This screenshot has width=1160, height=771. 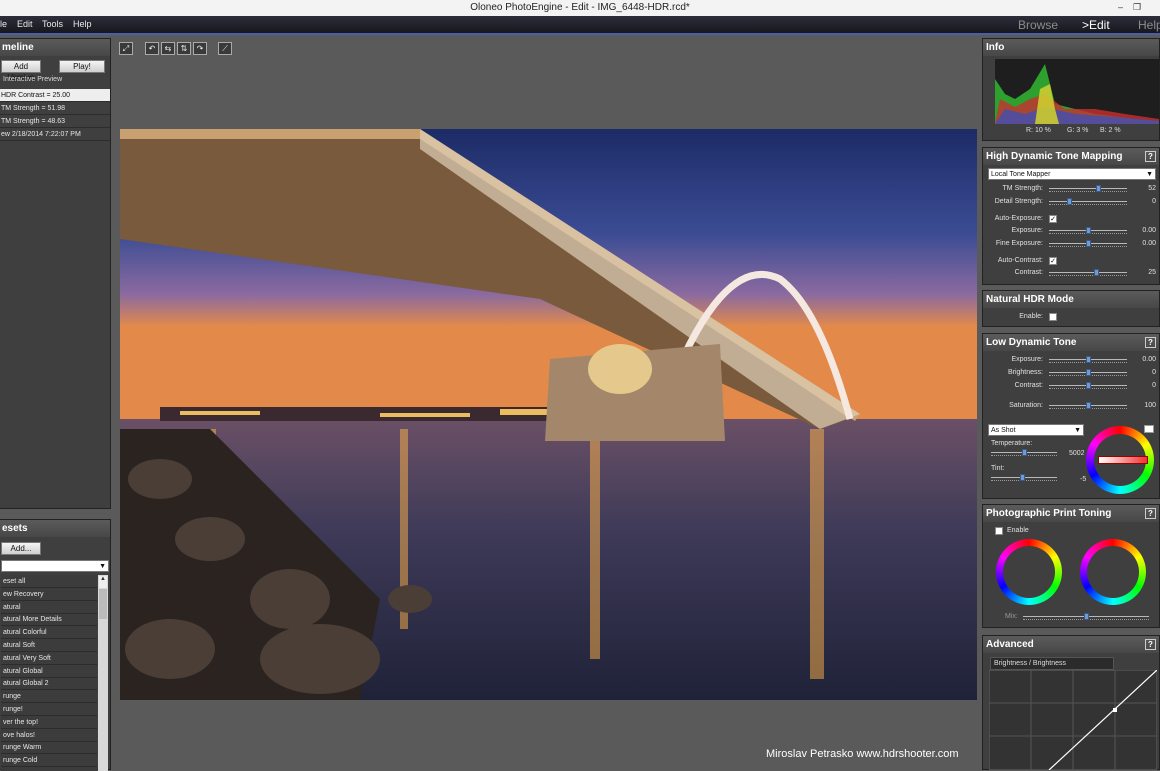 What do you see at coordinates (1115, 710) in the screenshot?
I see `curve-point` at bounding box center [1115, 710].